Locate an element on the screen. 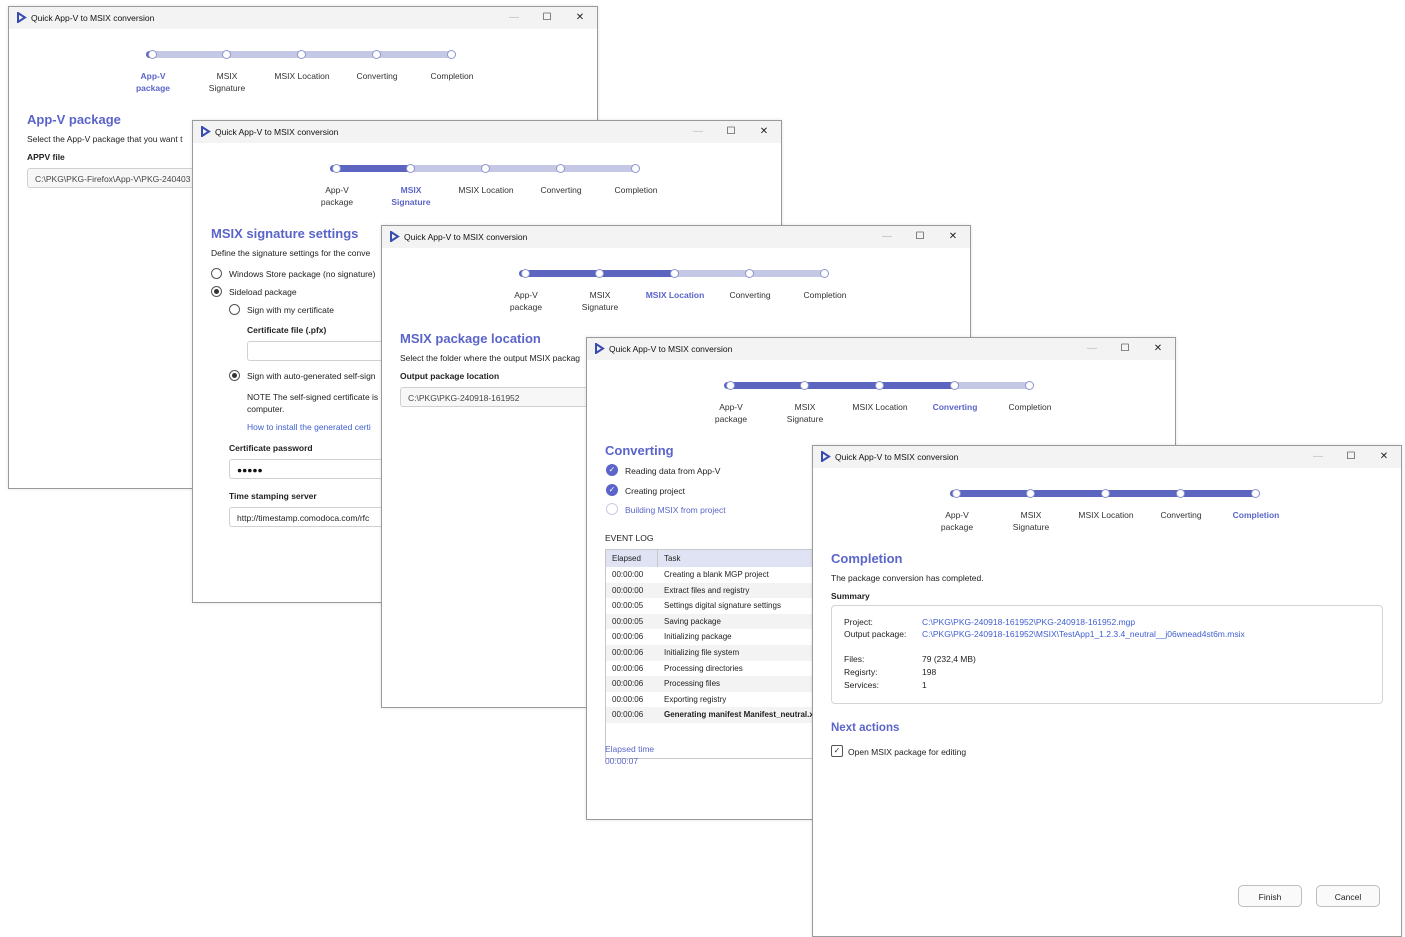  open-msix-label: Open MSIX package for editing is located at coordinates (907, 752).